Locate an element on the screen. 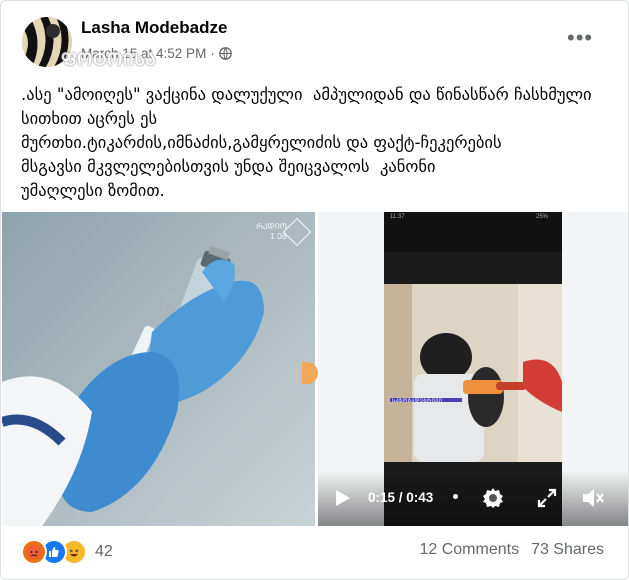 This screenshot has height=580, width=629. more-options-icon: ••• is located at coordinates (580, 38).